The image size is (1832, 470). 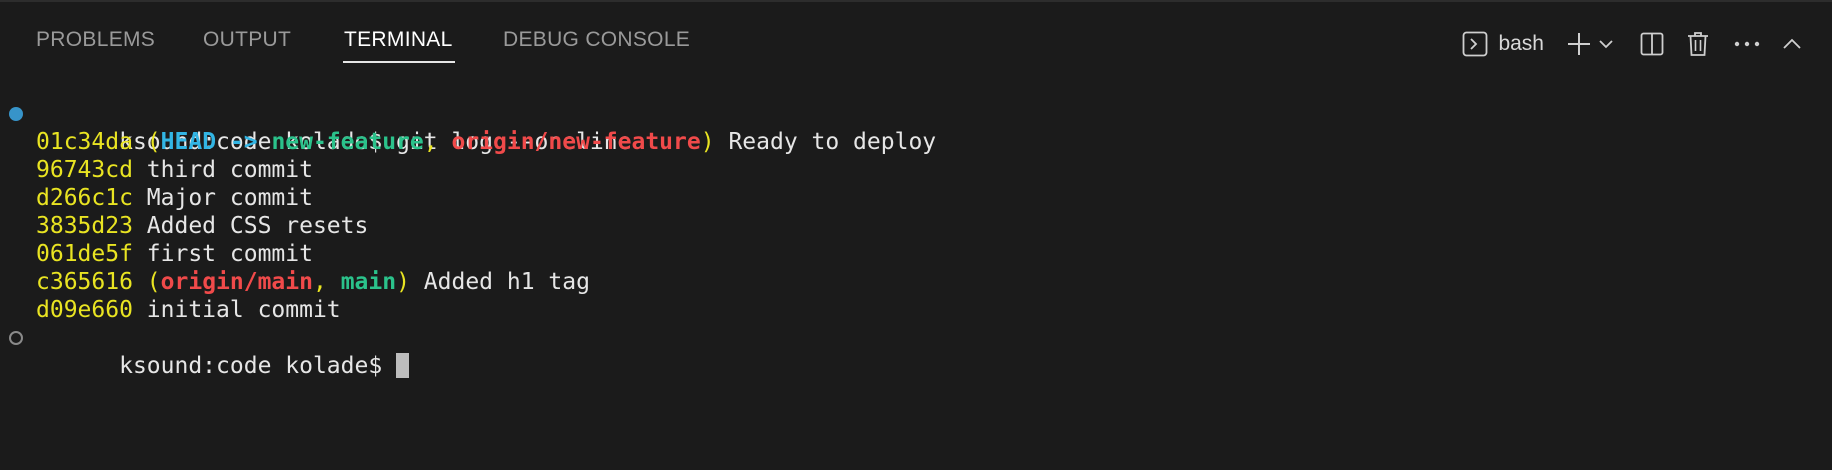 I want to click on new-terminal-button, so click(x=1579, y=44).